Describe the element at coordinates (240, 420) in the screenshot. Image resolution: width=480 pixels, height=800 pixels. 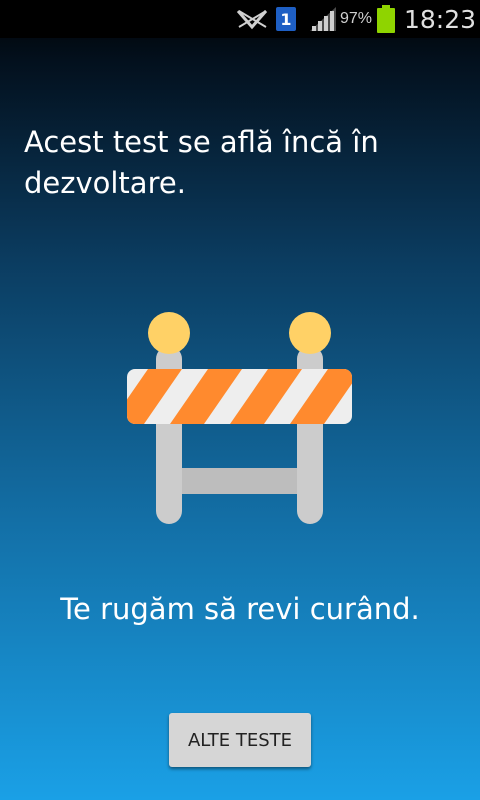
I see `construction-barrier-icon` at that location.